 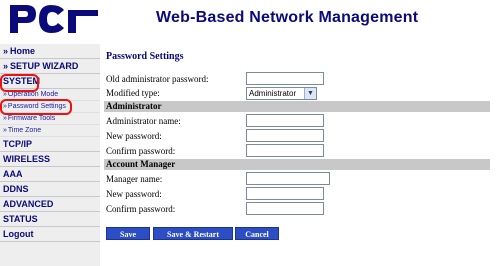 What do you see at coordinates (287, 17) in the screenshot?
I see `app-title: Web-Based Network Management` at bounding box center [287, 17].